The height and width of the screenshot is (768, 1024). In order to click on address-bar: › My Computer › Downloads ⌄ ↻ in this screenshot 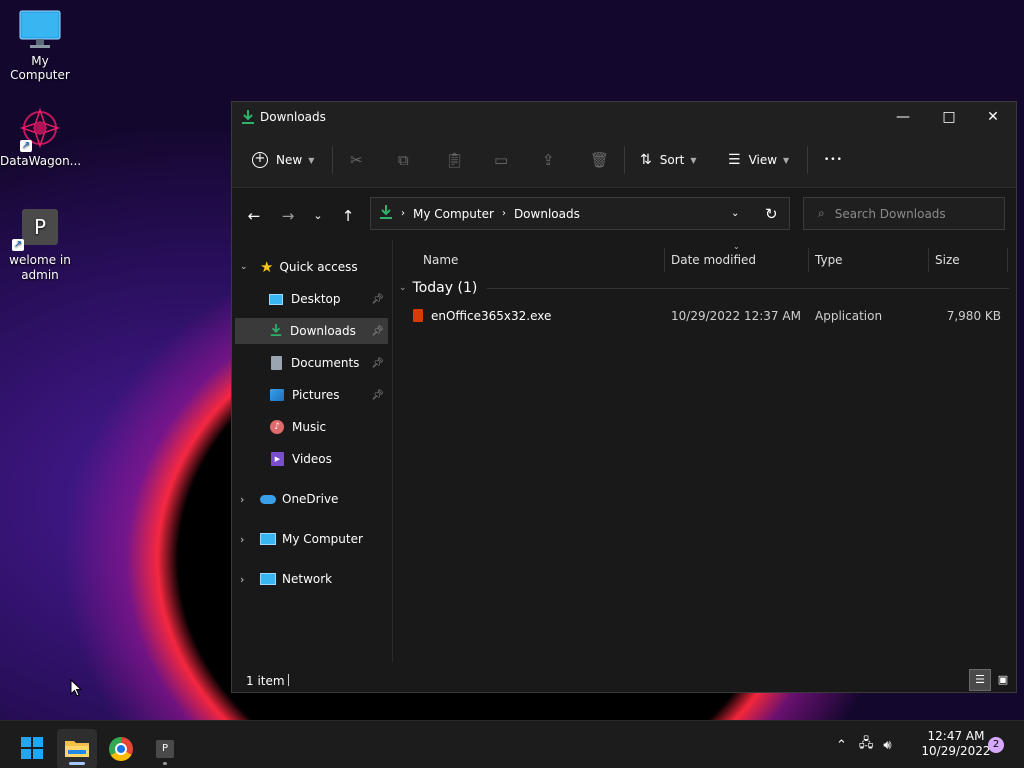, I will do `click(580, 213)`.